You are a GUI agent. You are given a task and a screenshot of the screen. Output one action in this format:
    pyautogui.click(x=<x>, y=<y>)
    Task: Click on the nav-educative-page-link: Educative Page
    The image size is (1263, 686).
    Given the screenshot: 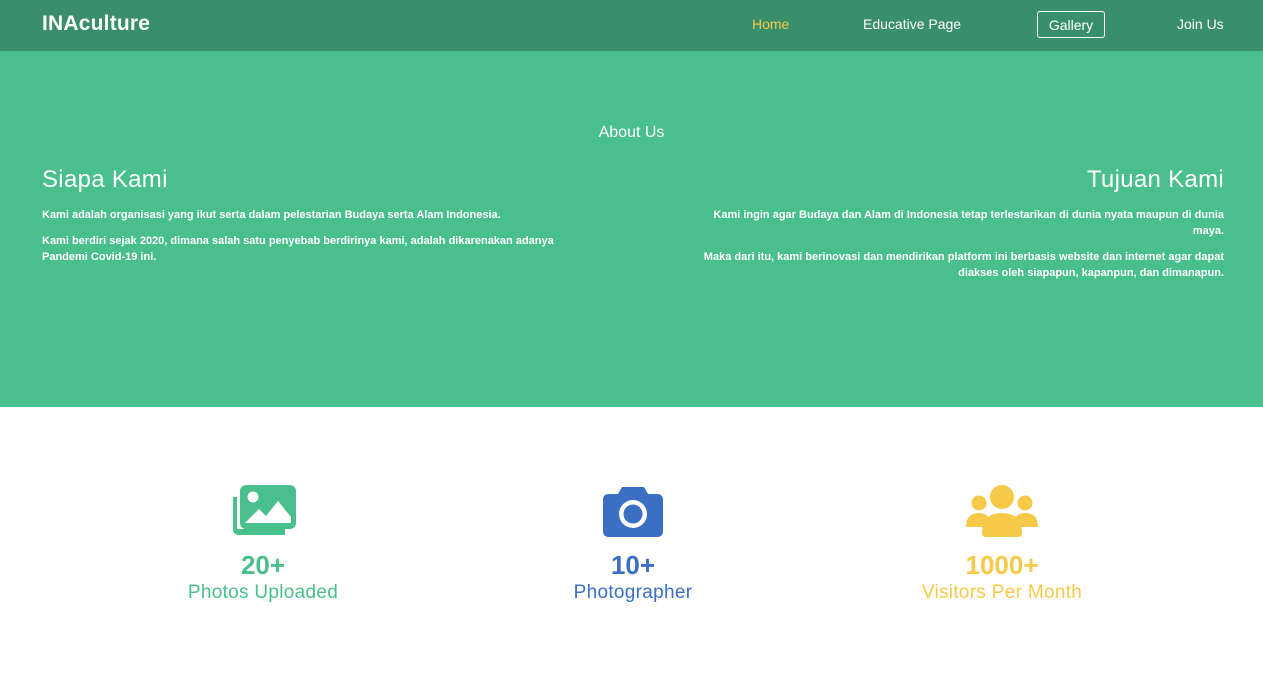 What is the action you would take?
    pyautogui.click(x=912, y=24)
    